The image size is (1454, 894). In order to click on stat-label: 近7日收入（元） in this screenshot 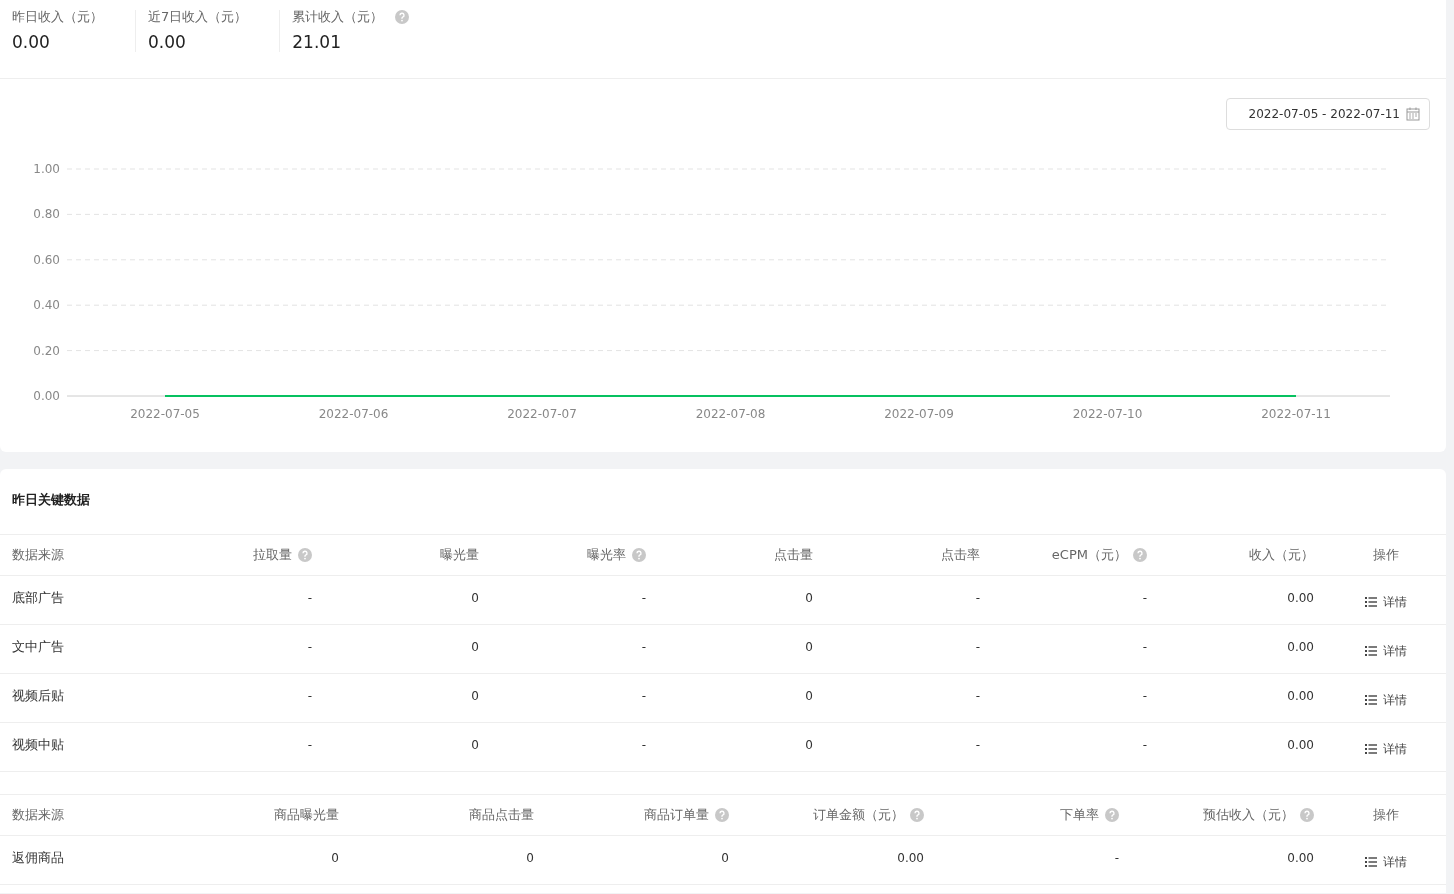, I will do `click(198, 17)`.